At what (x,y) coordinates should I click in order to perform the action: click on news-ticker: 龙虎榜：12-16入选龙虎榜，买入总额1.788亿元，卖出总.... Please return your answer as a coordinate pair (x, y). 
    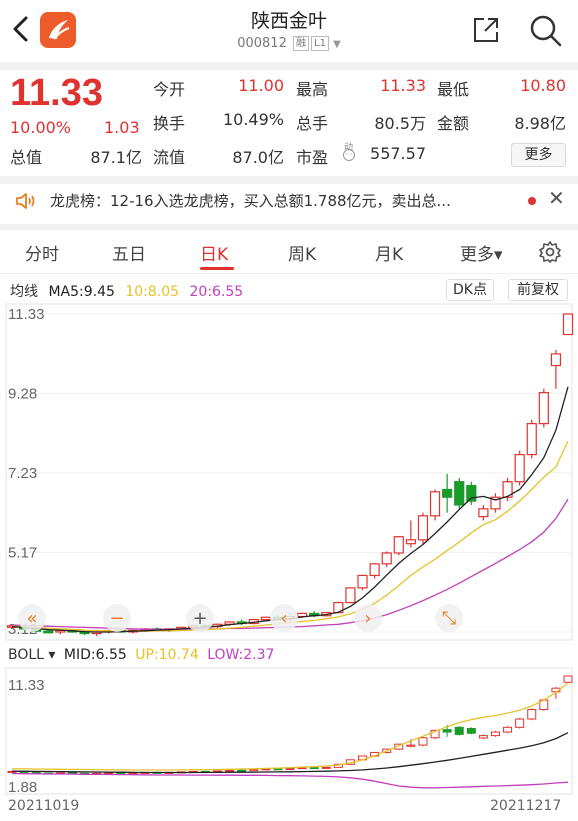
    Looking at the image, I should click on (280, 200).